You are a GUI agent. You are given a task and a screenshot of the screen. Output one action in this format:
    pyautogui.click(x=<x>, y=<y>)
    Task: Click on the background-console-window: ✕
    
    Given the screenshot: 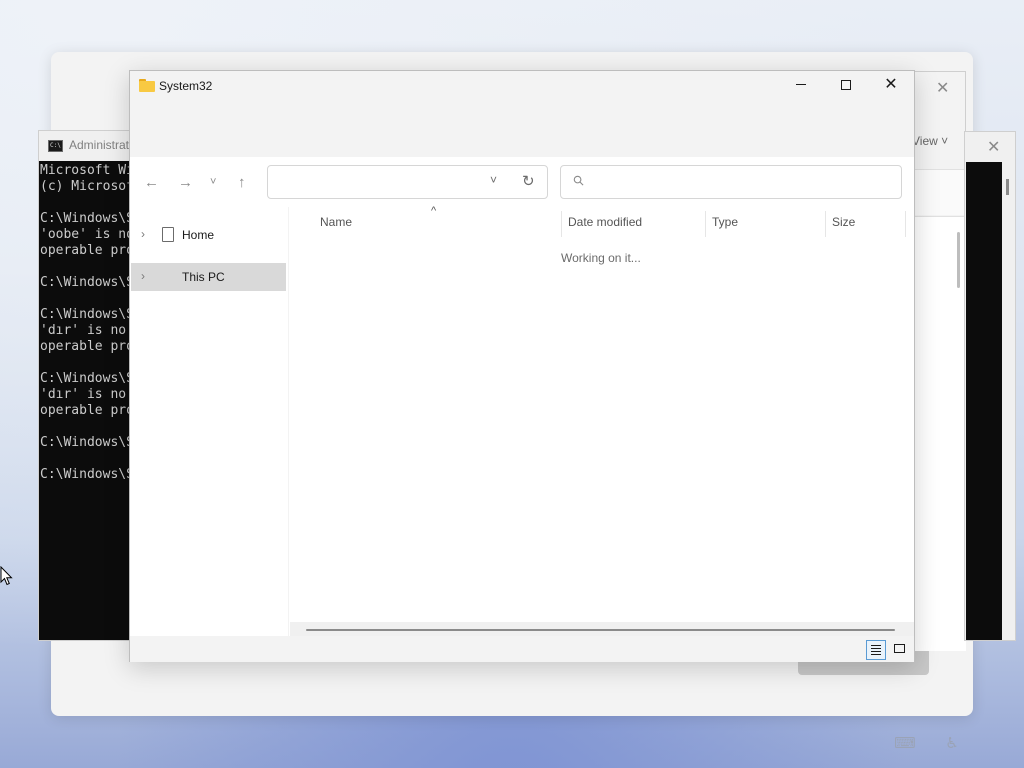 What is the action you would take?
    pyautogui.click(x=990, y=386)
    